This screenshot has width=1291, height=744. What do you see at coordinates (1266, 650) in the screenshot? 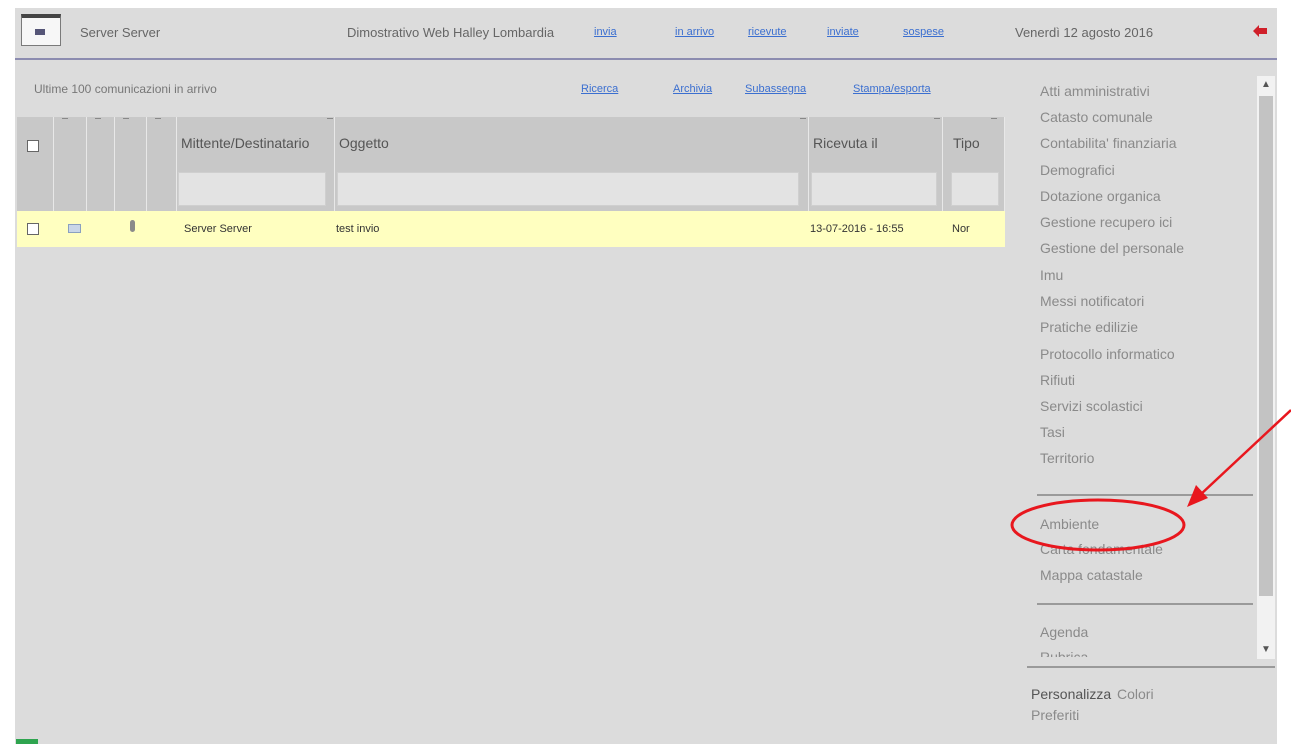
I see `scroll-down-icon: ▼` at bounding box center [1266, 650].